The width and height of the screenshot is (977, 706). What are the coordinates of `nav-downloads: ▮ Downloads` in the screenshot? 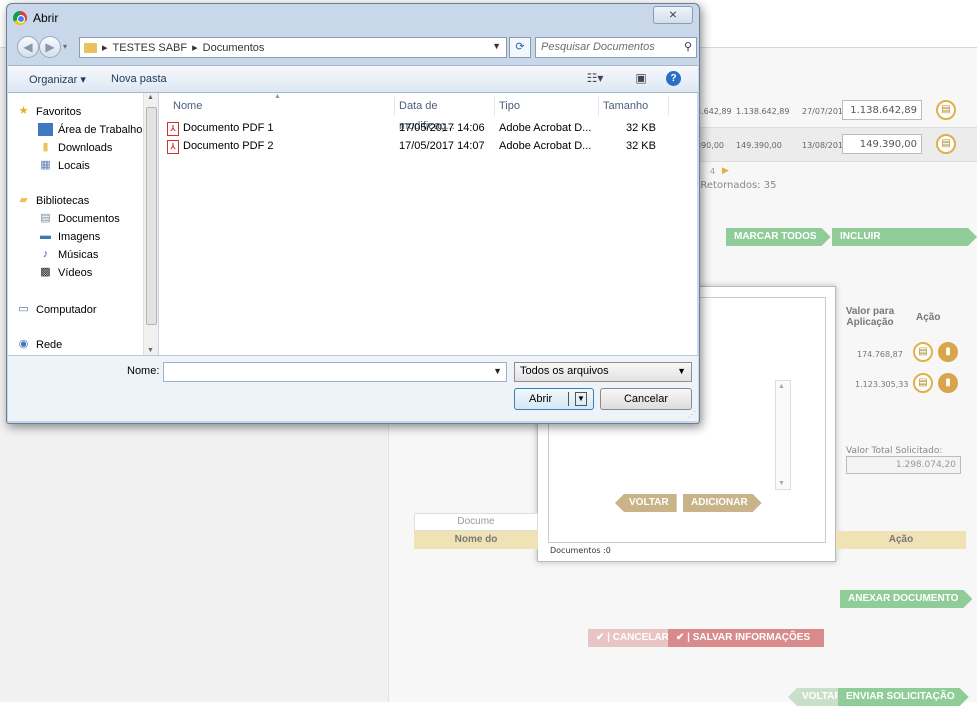 It's located at (75, 147).